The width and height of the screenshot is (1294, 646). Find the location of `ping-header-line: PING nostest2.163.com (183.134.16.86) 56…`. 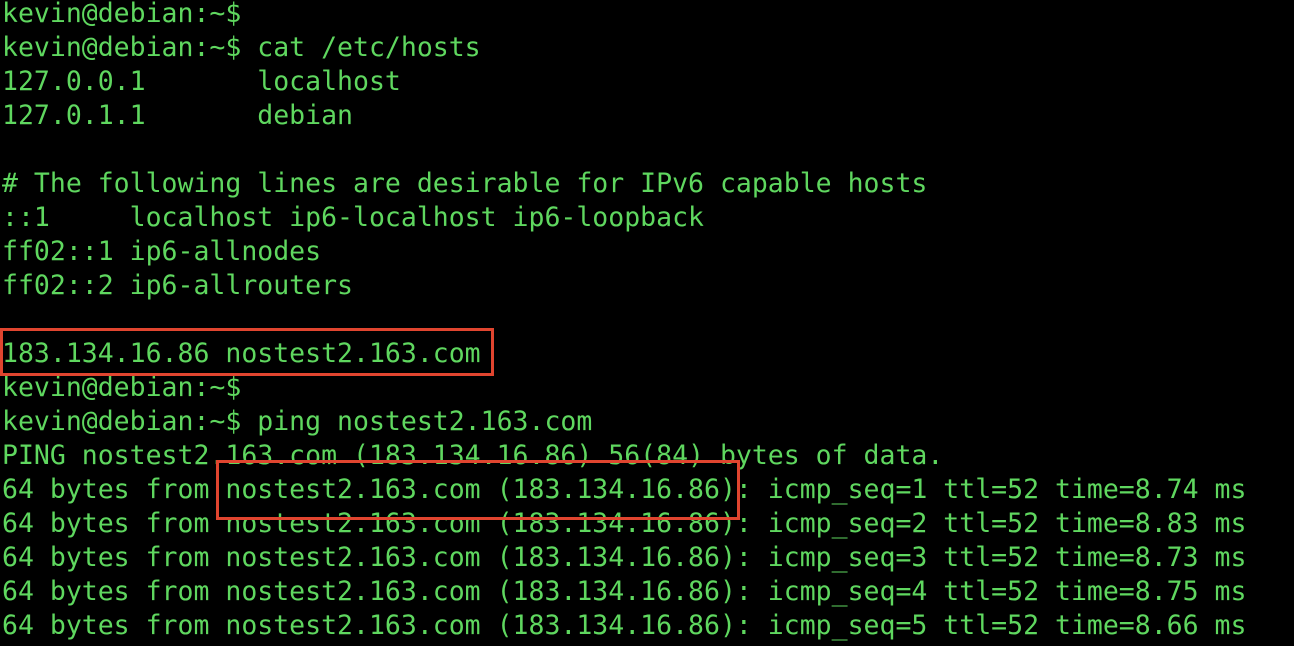

ping-header-line: PING nostest2.163.com (183.134.16.86) 56… is located at coordinates (473, 455).